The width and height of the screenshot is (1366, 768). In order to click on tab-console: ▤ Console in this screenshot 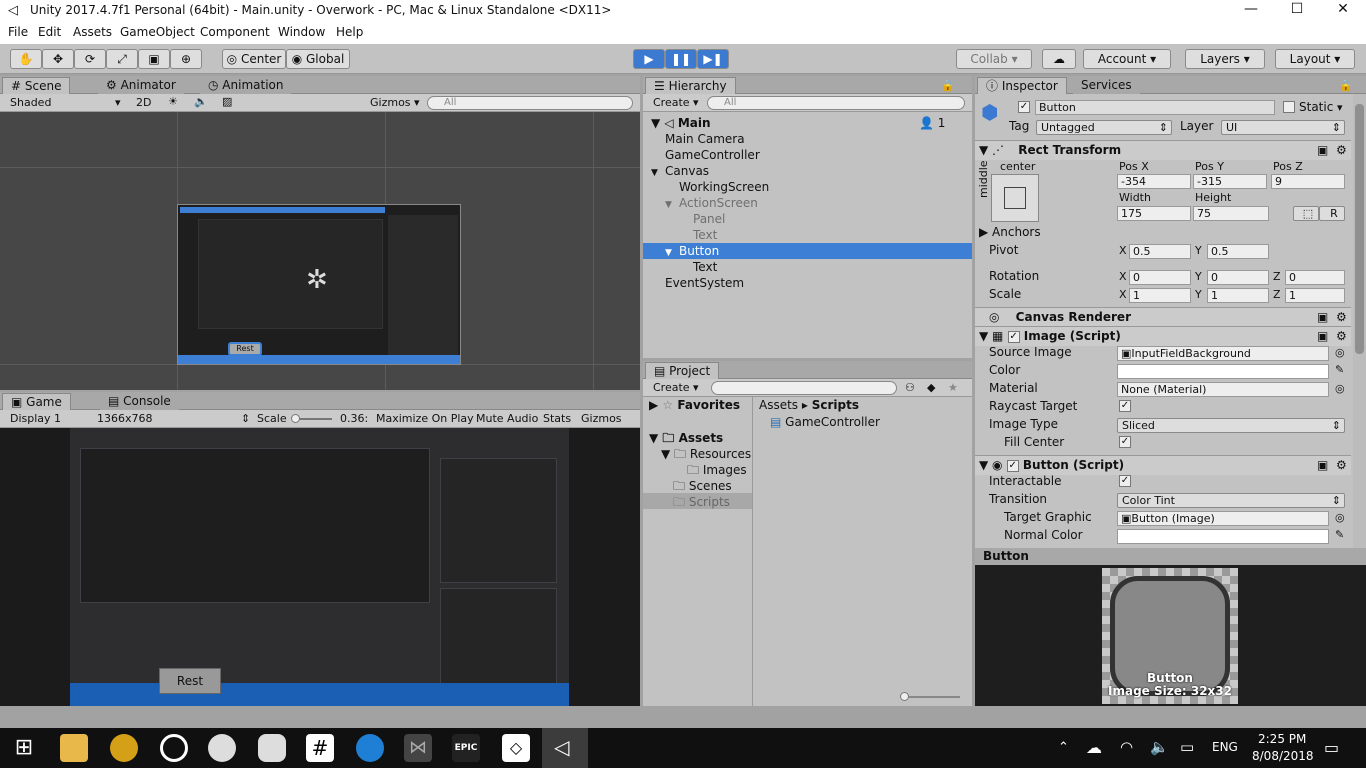, I will do `click(139, 401)`.